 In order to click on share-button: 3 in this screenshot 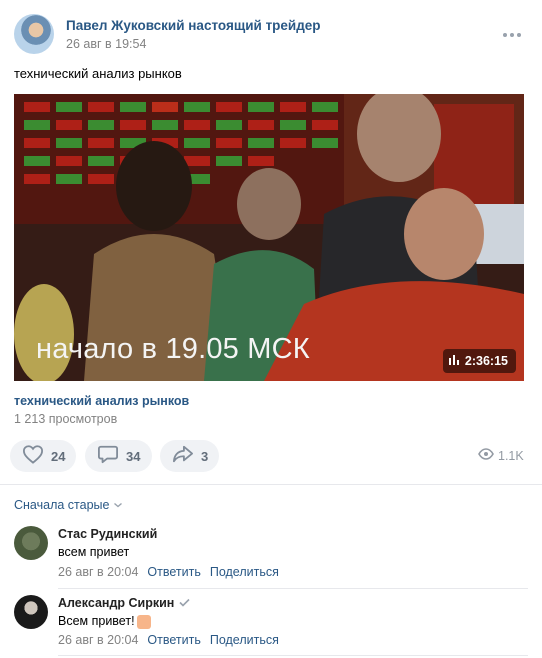, I will do `click(189, 456)`.